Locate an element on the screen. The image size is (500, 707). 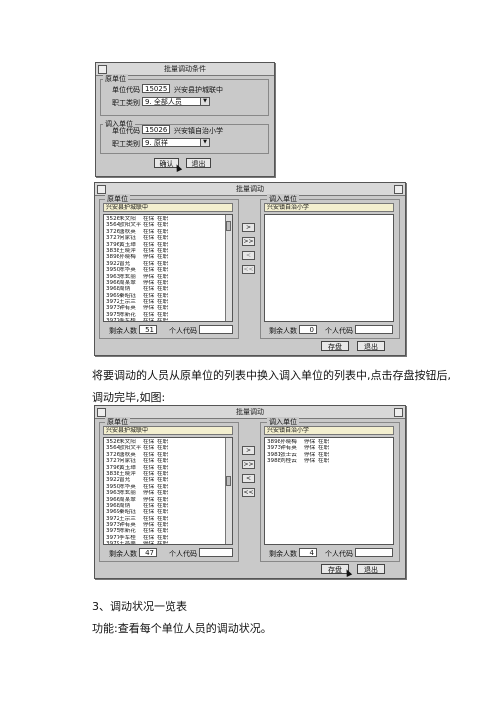
list-item: 3988 刘桂云 停保 在职 is located at coordinates (330, 461).